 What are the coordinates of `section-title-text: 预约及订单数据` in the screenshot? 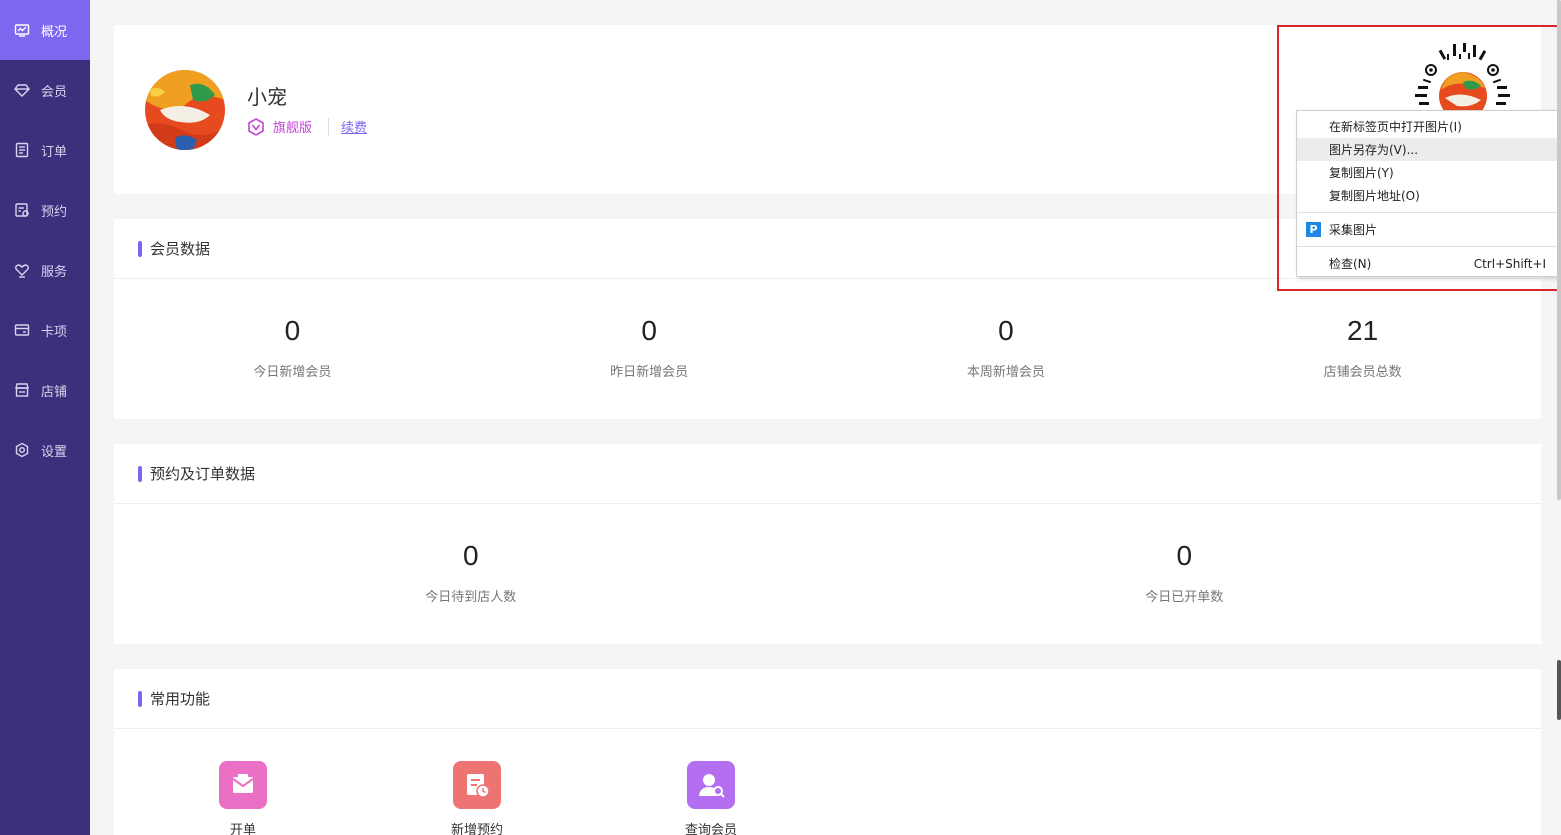 It's located at (203, 474).